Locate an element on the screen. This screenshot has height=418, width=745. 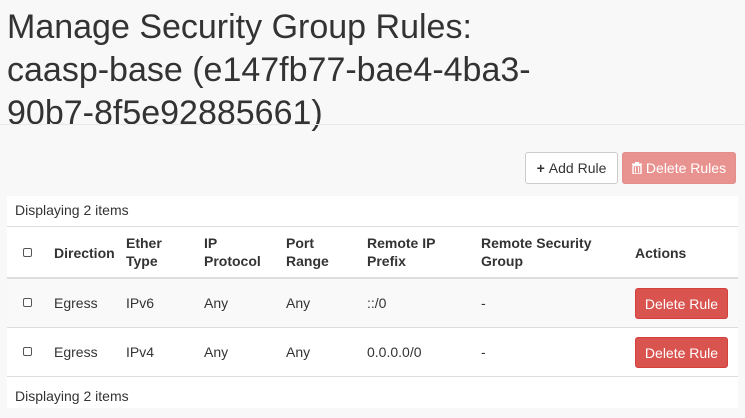
column-header-label: Group is located at coordinates (502, 261).